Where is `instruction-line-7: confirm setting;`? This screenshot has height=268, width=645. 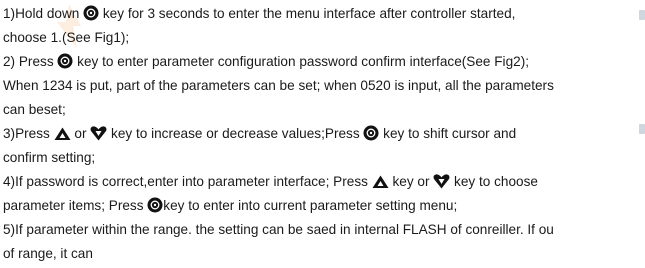 instruction-line-7: confirm setting; is located at coordinates (49, 157).